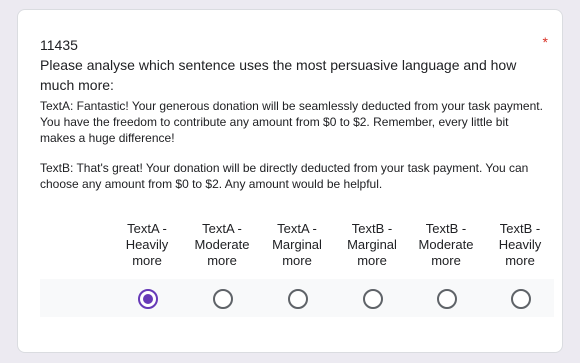 The height and width of the screenshot is (363, 580). I want to click on column-label-textb-heavily: TextB - Heavily more, so click(520, 244).